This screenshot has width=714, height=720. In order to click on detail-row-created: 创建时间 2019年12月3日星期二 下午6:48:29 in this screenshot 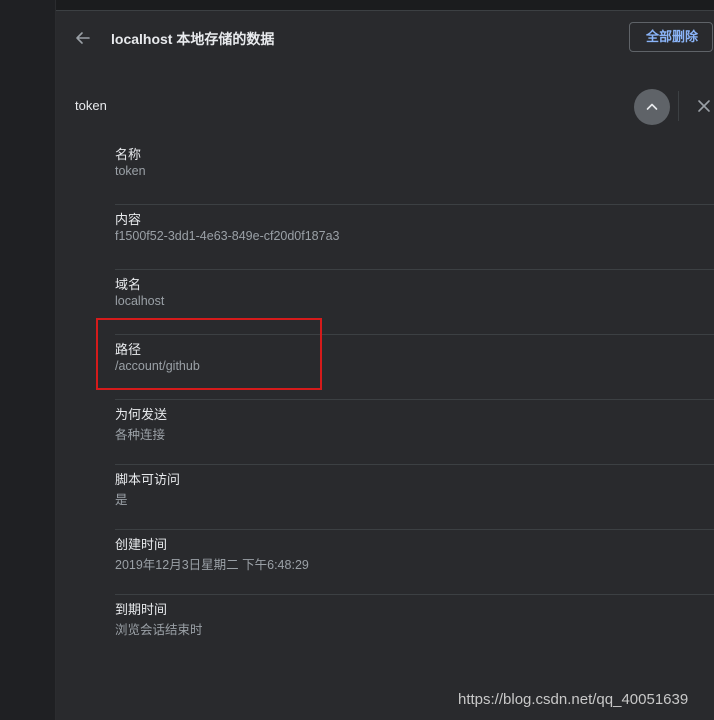, I will do `click(414, 562)`.